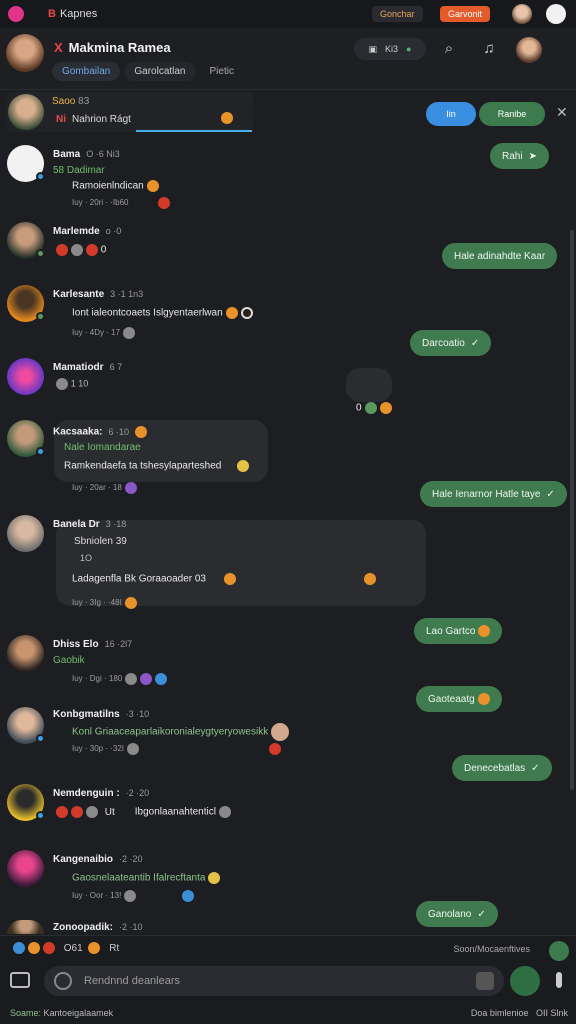 The height and width of the screenshot is (1024, 576). What do you see at coordinates (390, 49) in the screenshot?
I see `call-button: ▣ Ki3 ●` at bounding box center [390, 49].